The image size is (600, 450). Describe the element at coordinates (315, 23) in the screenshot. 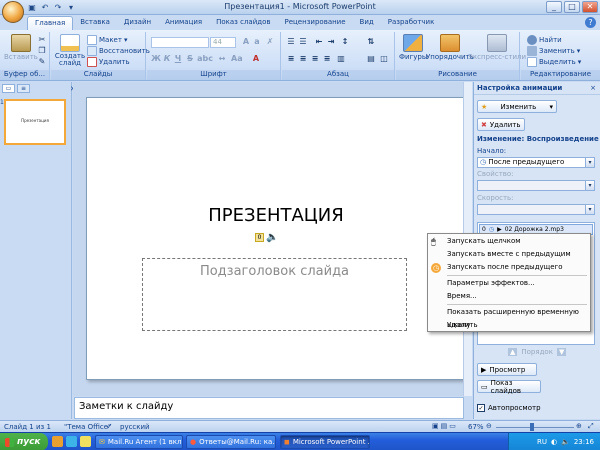

I see `tab-review: Рецензирование` at that location.